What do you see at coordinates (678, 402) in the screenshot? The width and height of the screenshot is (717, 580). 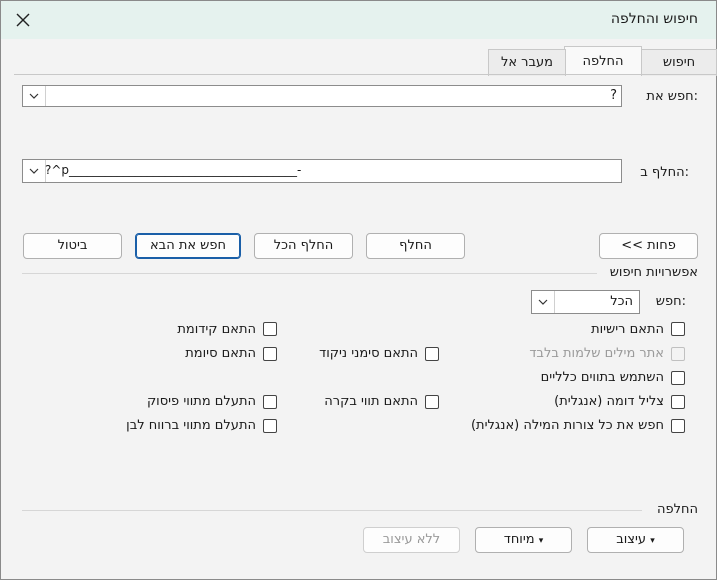 I see `sounds-like-checkbox` at bounding box center [678, 402].